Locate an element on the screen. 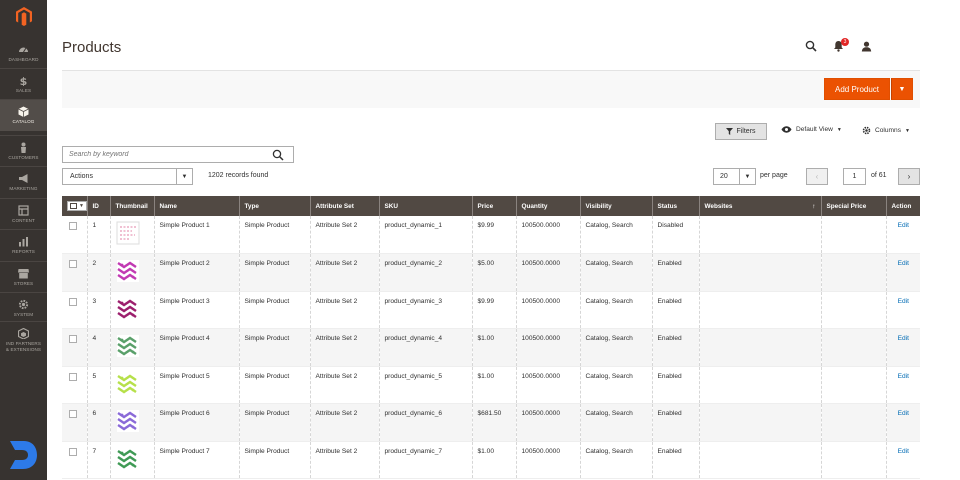 This screenshot has height=480, width=960. keyword-search-input is located at coordinates (163, 154).